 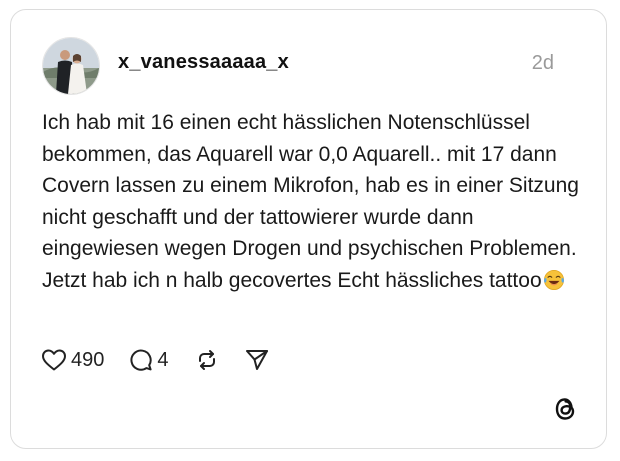 What do you see at coordinates (88, 359) in the screenshot?
I see `like-count: 490` at bounding box center [88, 359].